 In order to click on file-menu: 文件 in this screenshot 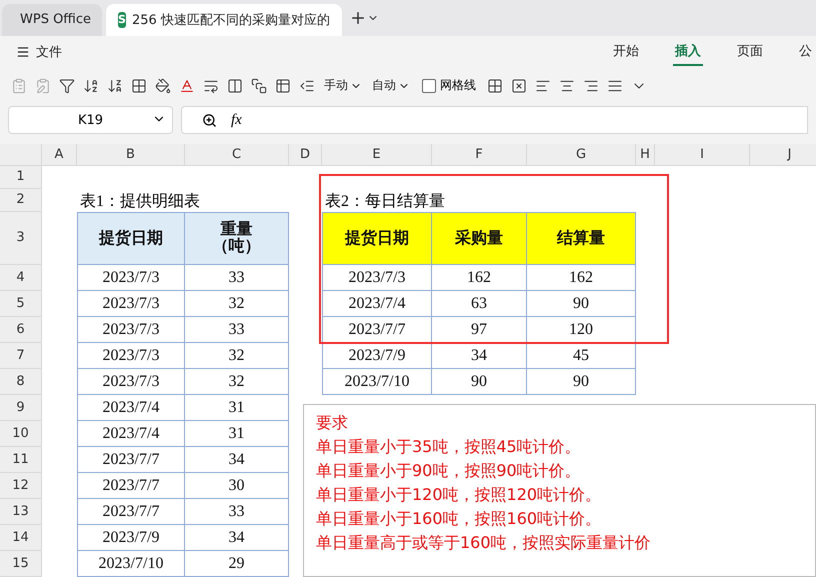, I will do `click(39, 52)`.